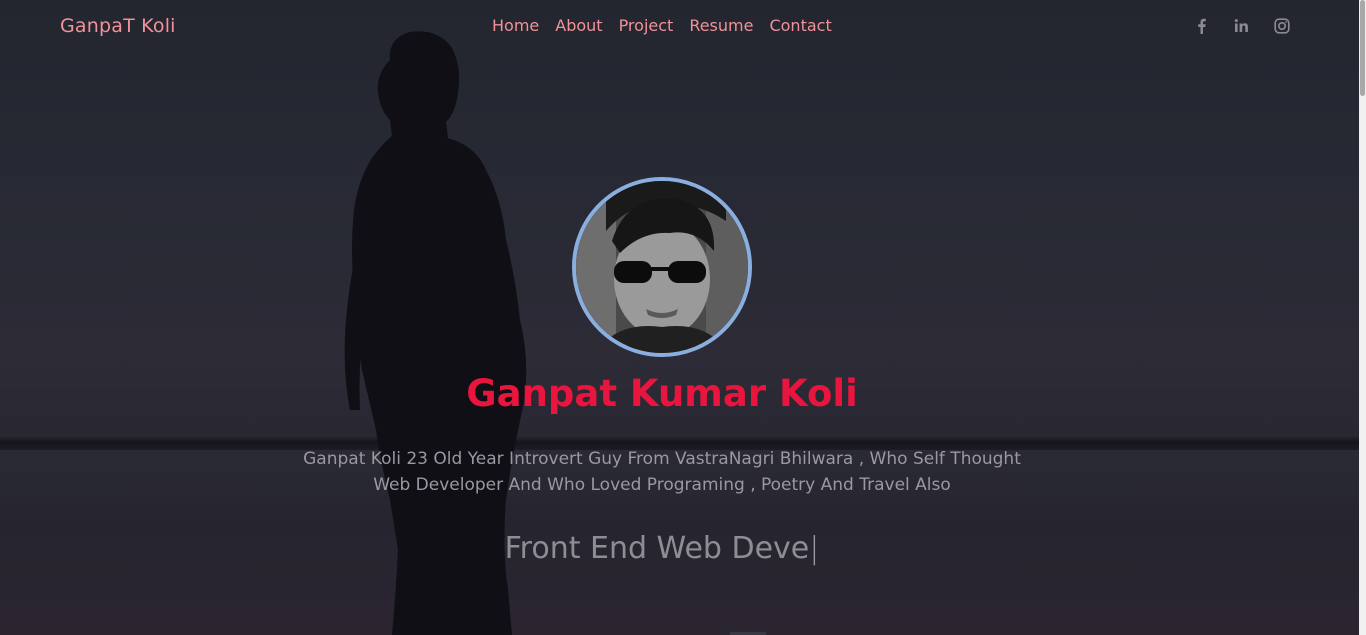 This screenshot has width=1366, height=635. What do you see at coordinates (578, 25) in the screenshot?
I see `nav-link-about: About` at bounding box center [578, 25].